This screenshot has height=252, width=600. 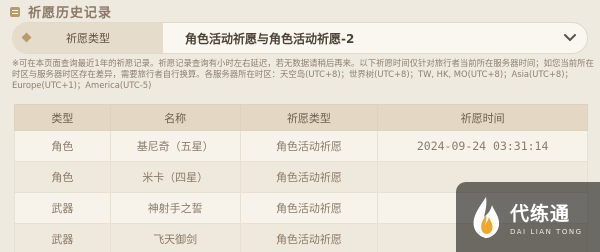 What do you see at coordinates (175, 117) in the screenshot?
I see `header-name: 名称` at bounding box center [175, 117].